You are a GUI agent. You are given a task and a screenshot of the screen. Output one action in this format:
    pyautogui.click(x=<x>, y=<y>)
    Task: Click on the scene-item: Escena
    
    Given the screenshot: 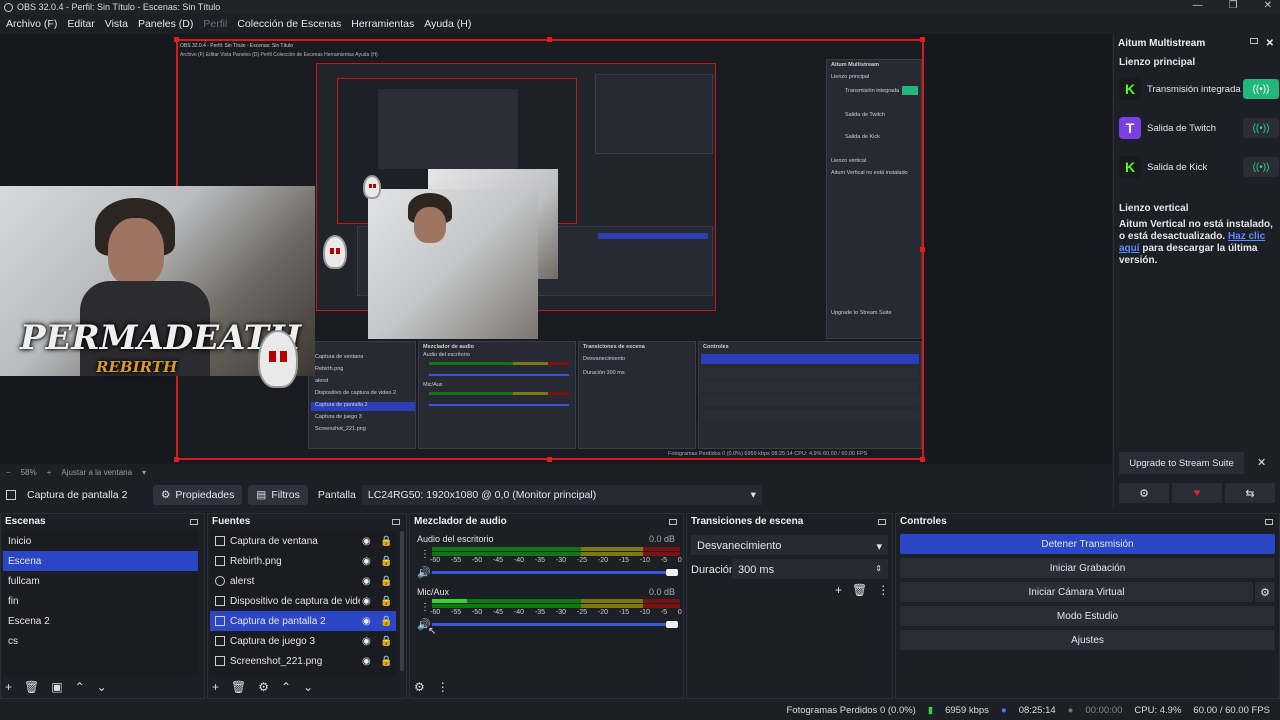 What is the action you would take?
    pyautogui.click(x=100, y=561)
    